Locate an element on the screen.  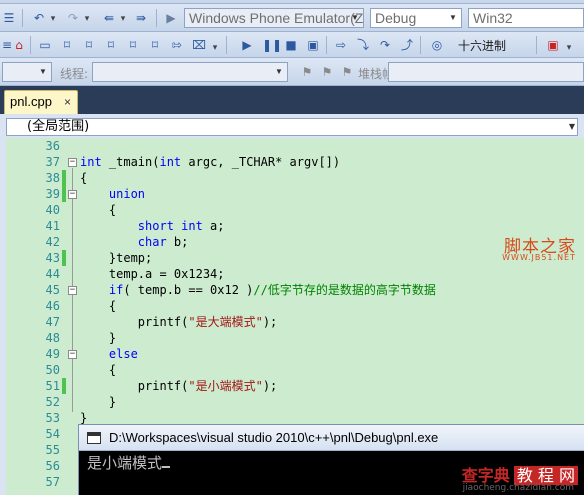
code-line-42: char b; is located at coordinates (163, 242).